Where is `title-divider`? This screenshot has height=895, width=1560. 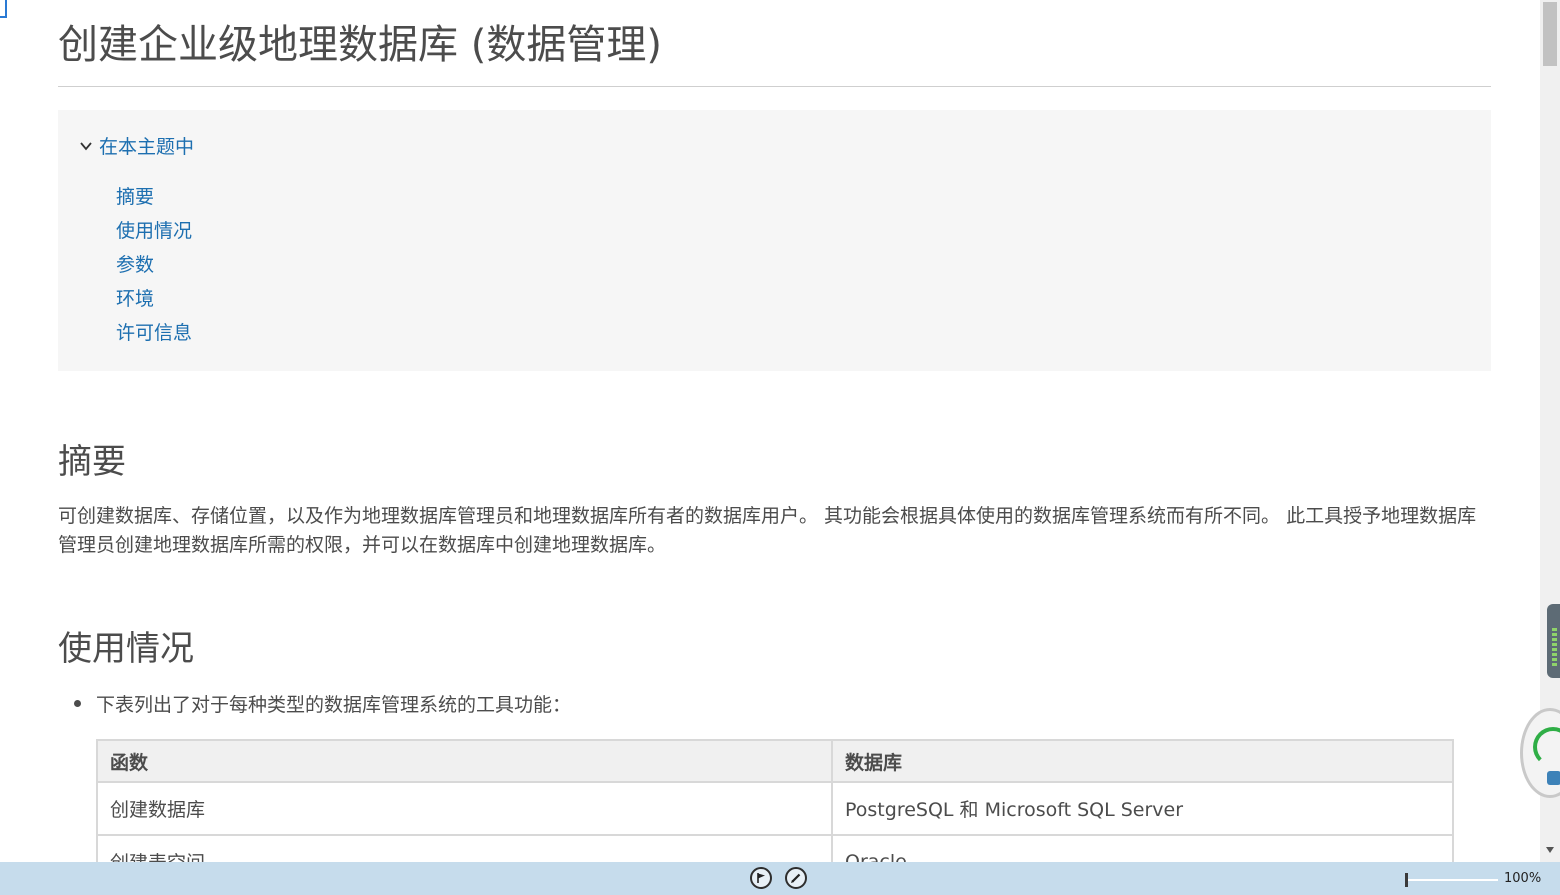 title-divider is located at coordinates (774, 86).